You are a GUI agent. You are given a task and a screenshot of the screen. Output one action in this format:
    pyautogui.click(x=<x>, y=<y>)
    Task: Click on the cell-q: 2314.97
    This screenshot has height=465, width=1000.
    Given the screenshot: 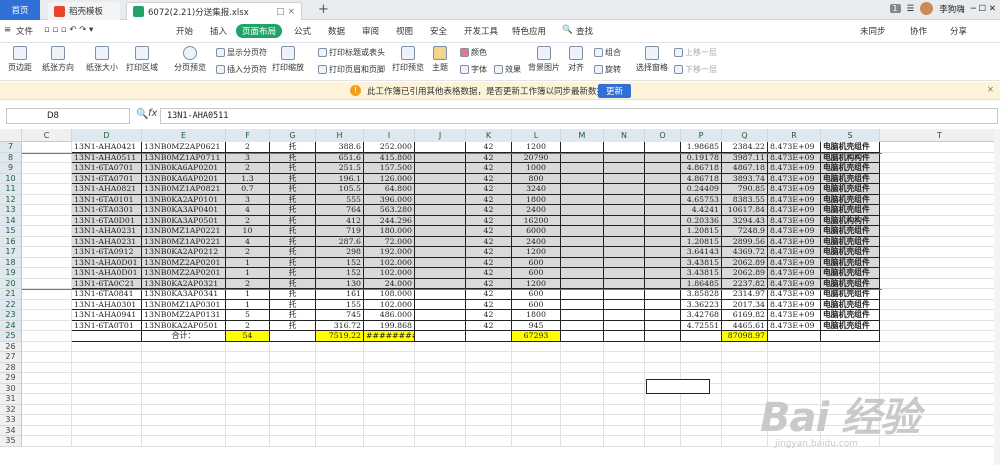 What is the action you would take?
    pyautogui.click(x=745, y=294)
    